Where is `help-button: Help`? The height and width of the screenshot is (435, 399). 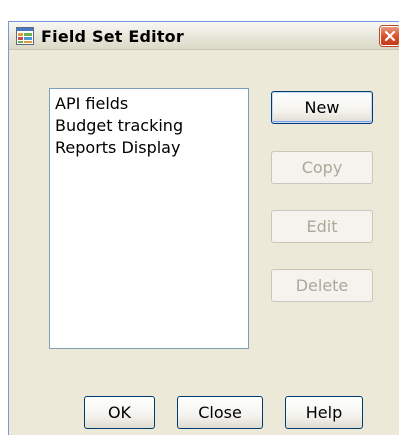 help-button: Help is located at coordinates (324, 412).